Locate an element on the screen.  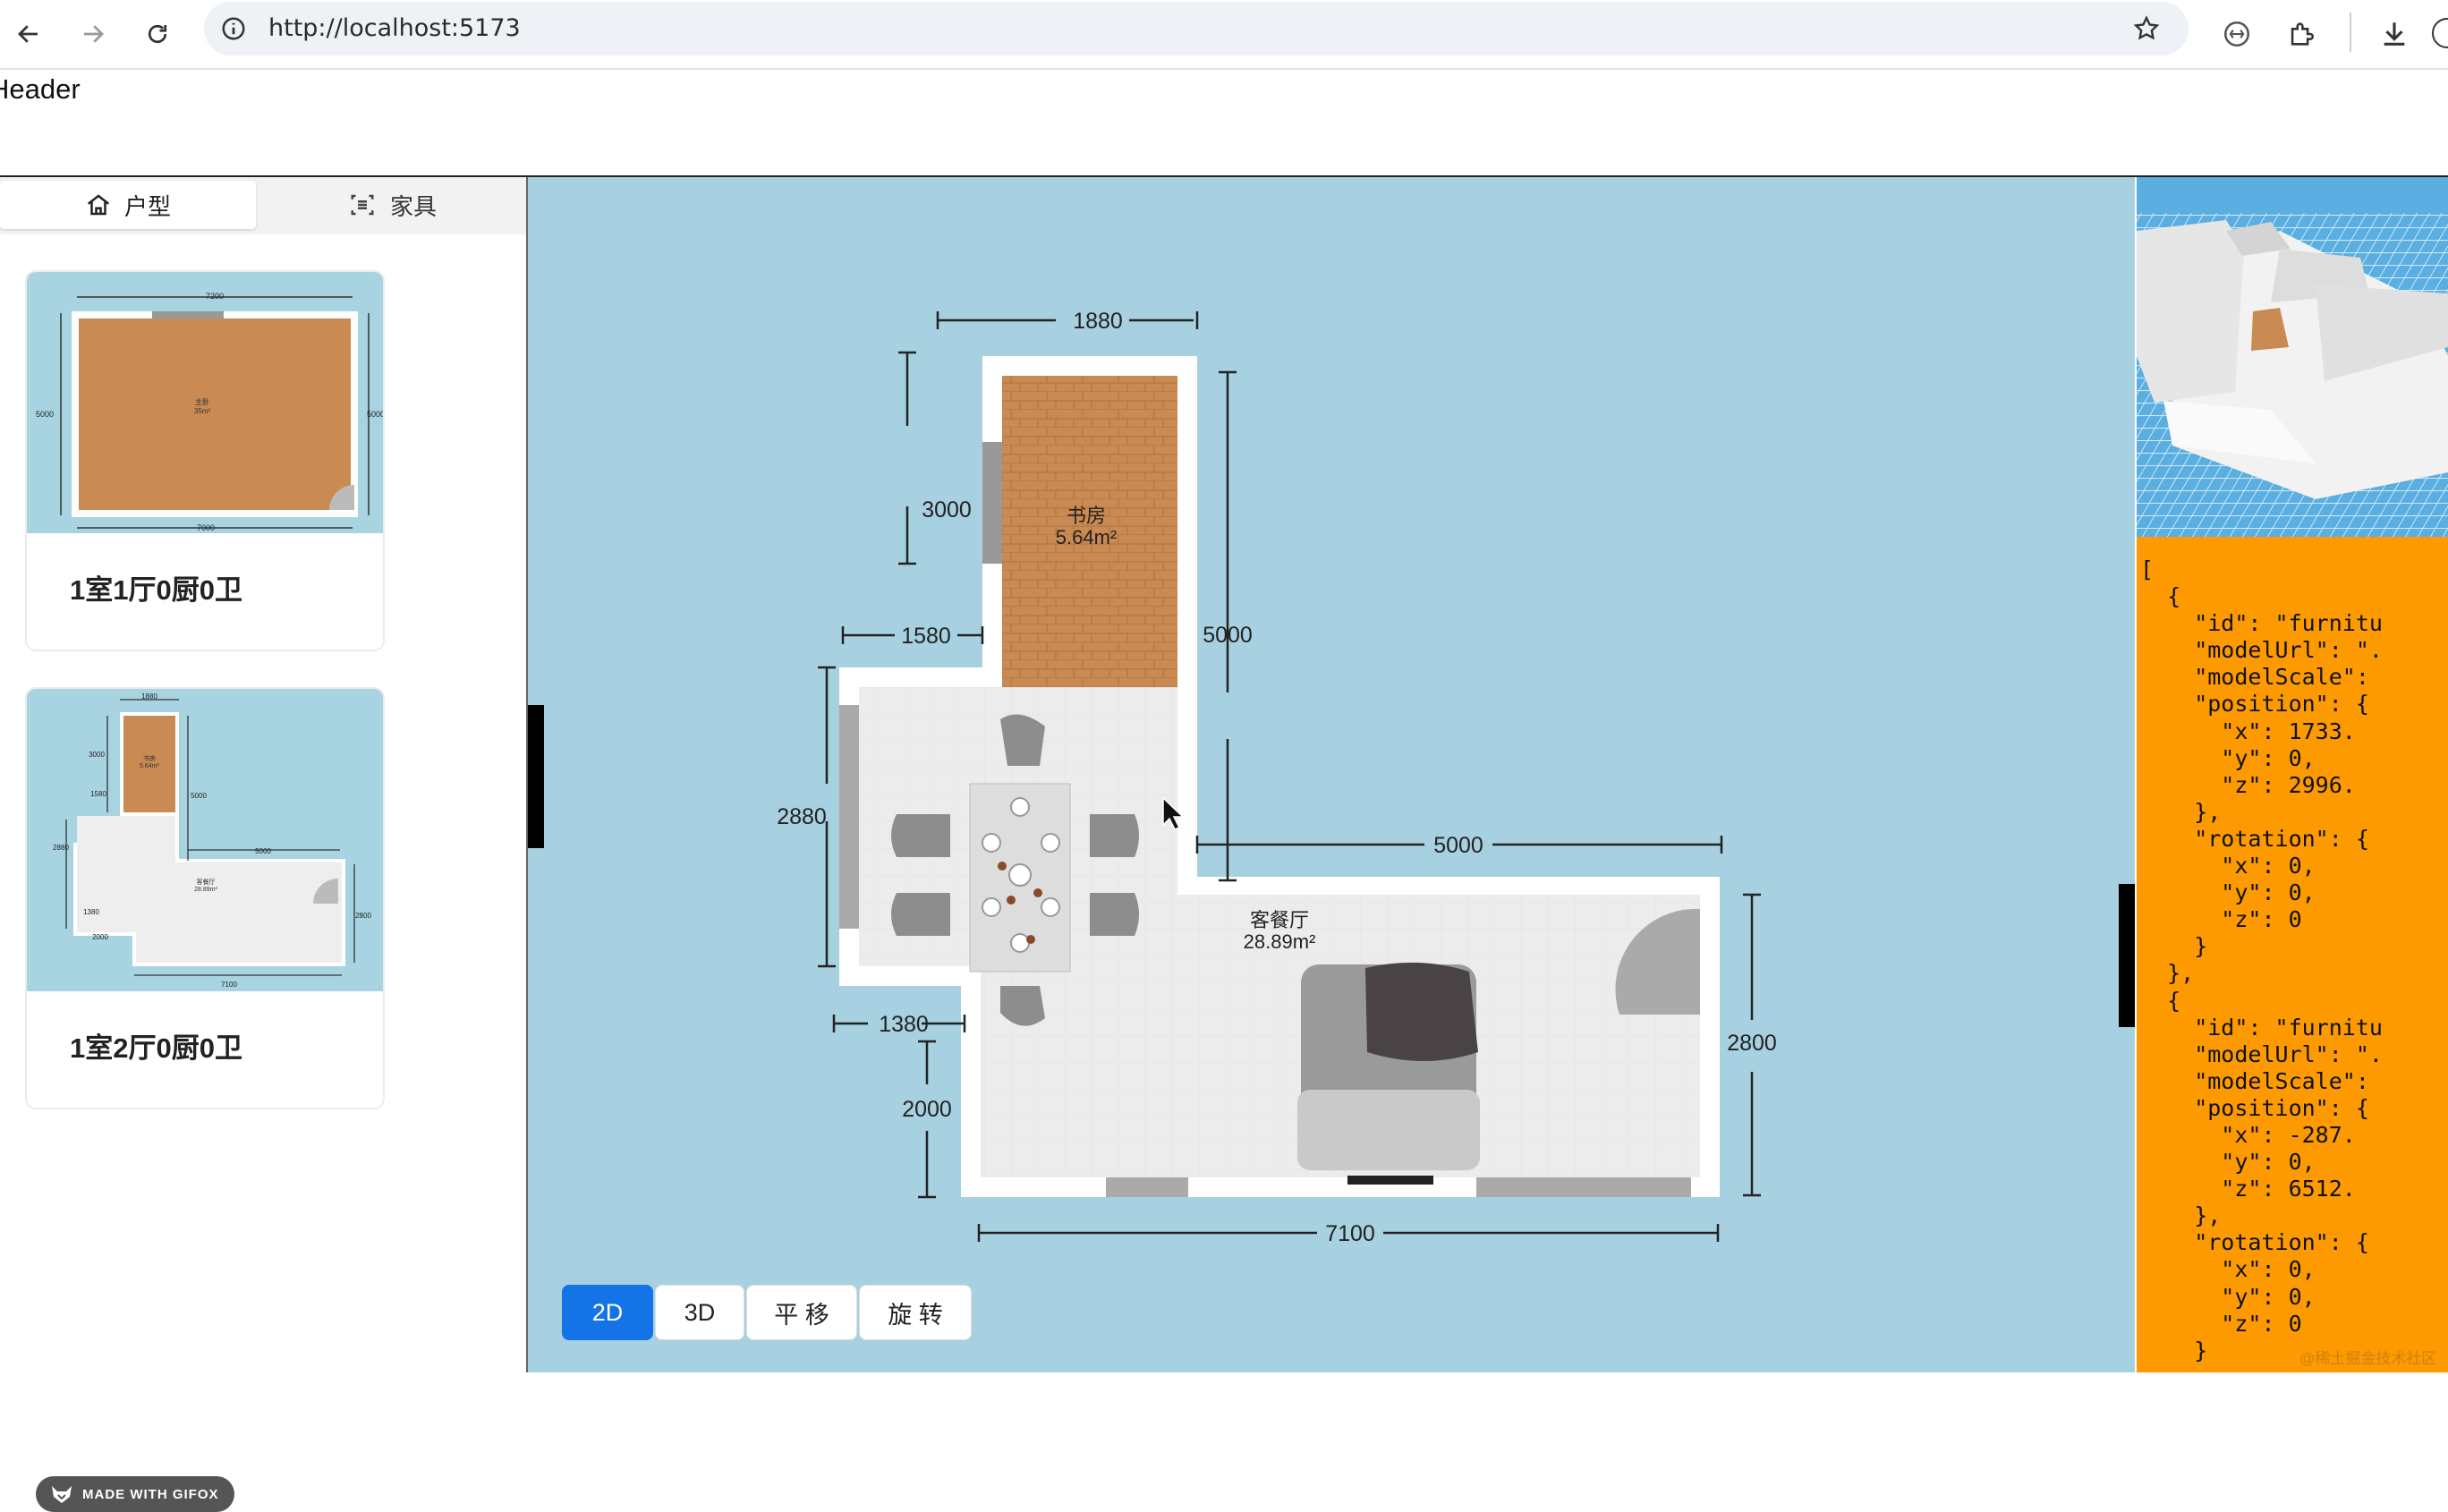
json-line: "z": 6512. is located at coordinates (2289, 1189).